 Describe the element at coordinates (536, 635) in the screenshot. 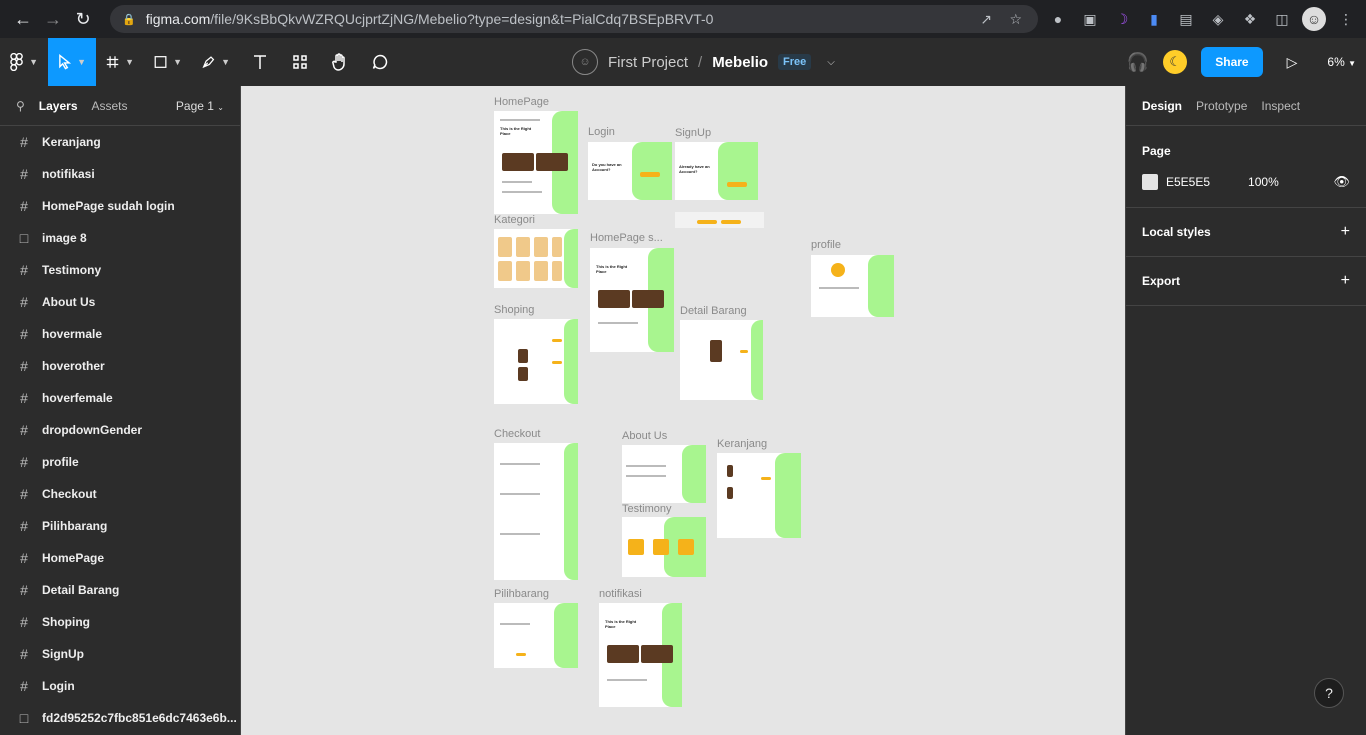

I see `frame-pilihbarang` at that location.